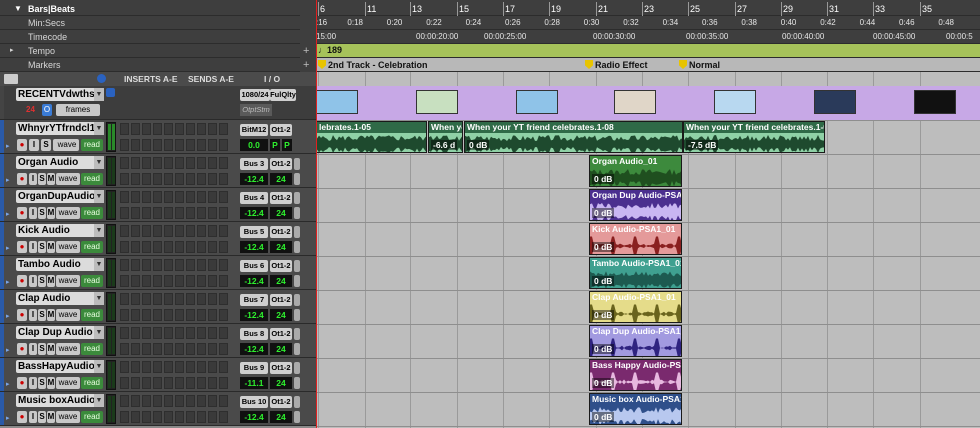 Image resolution: width=980 pixels, height=428 pixels. Describe the element at coordinates (445, 137) in the screenshot. I see `dialog-clip: When yo -6.6 d` at that location.